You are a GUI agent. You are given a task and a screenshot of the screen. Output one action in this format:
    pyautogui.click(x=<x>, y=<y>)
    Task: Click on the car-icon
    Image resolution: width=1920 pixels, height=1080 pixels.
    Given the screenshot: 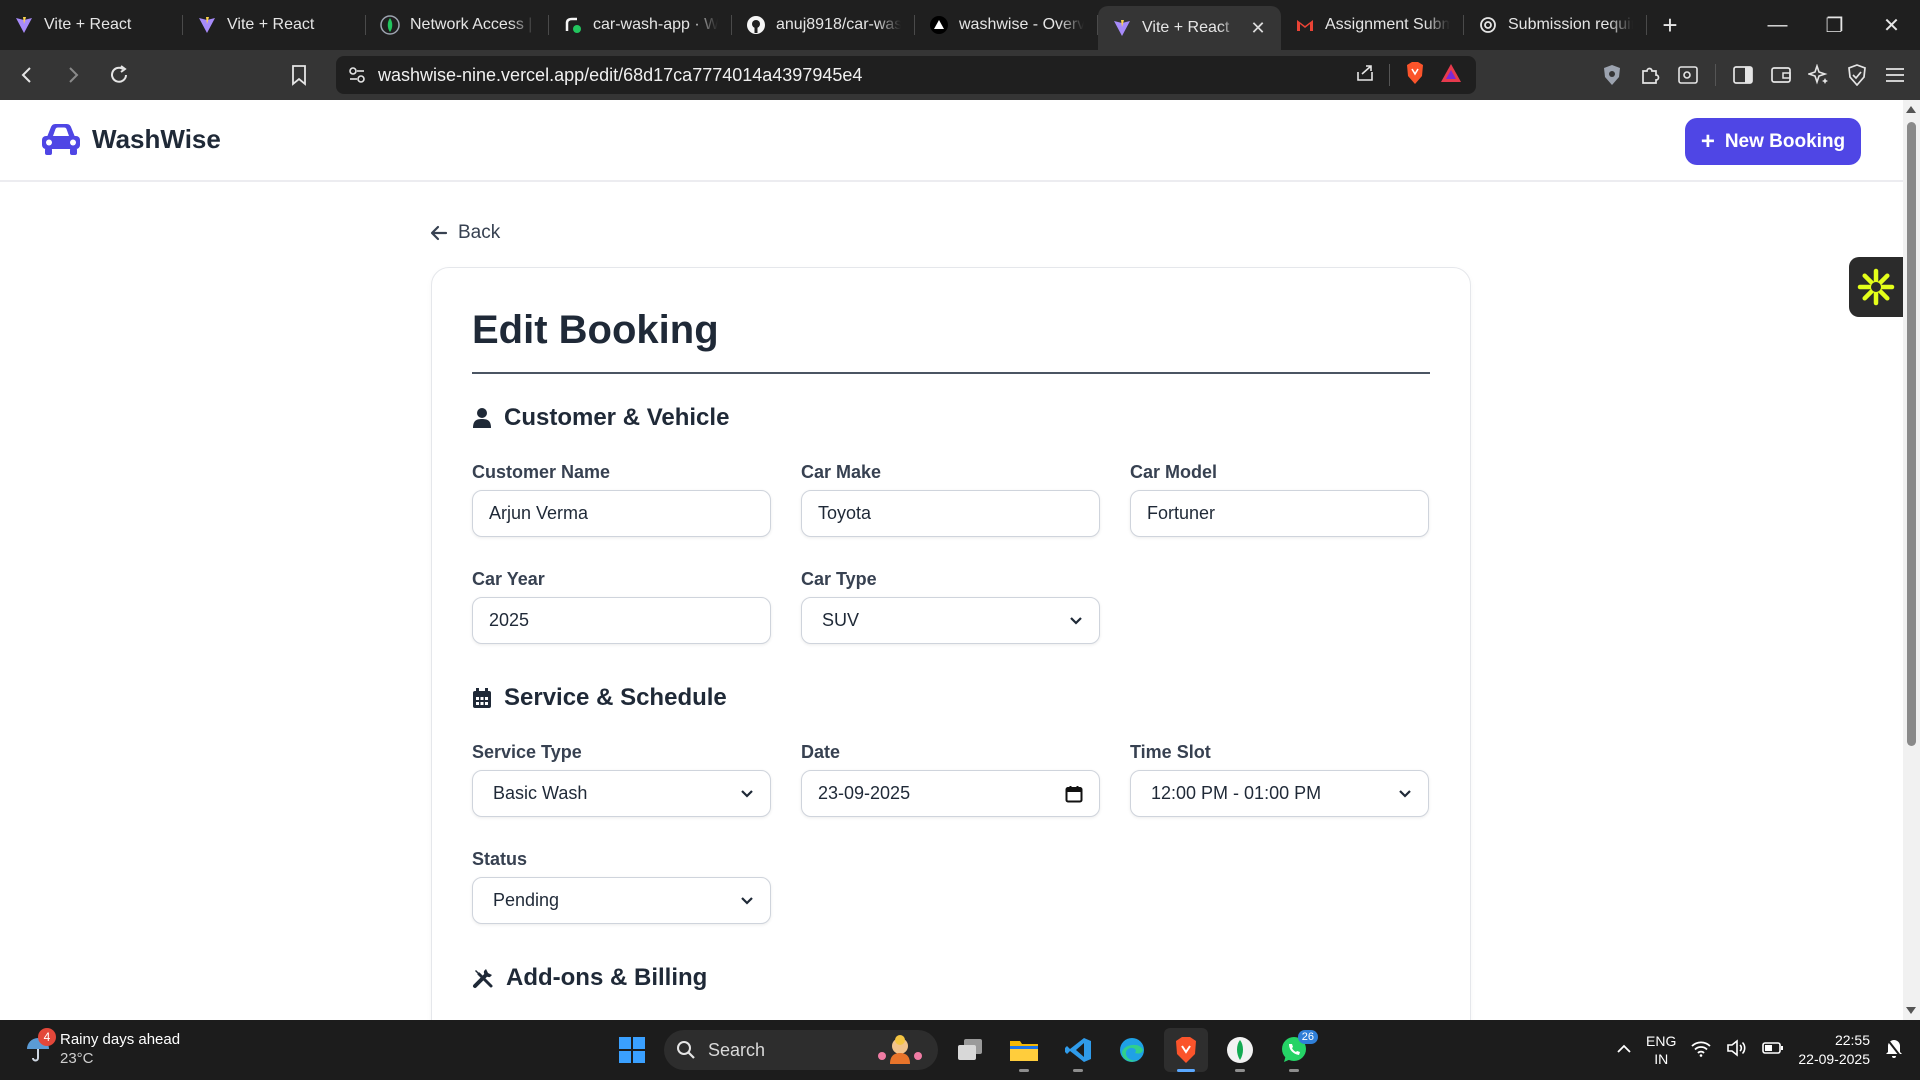 What is the action you would take?
    pyautogui.click(x=61, y=139)
    